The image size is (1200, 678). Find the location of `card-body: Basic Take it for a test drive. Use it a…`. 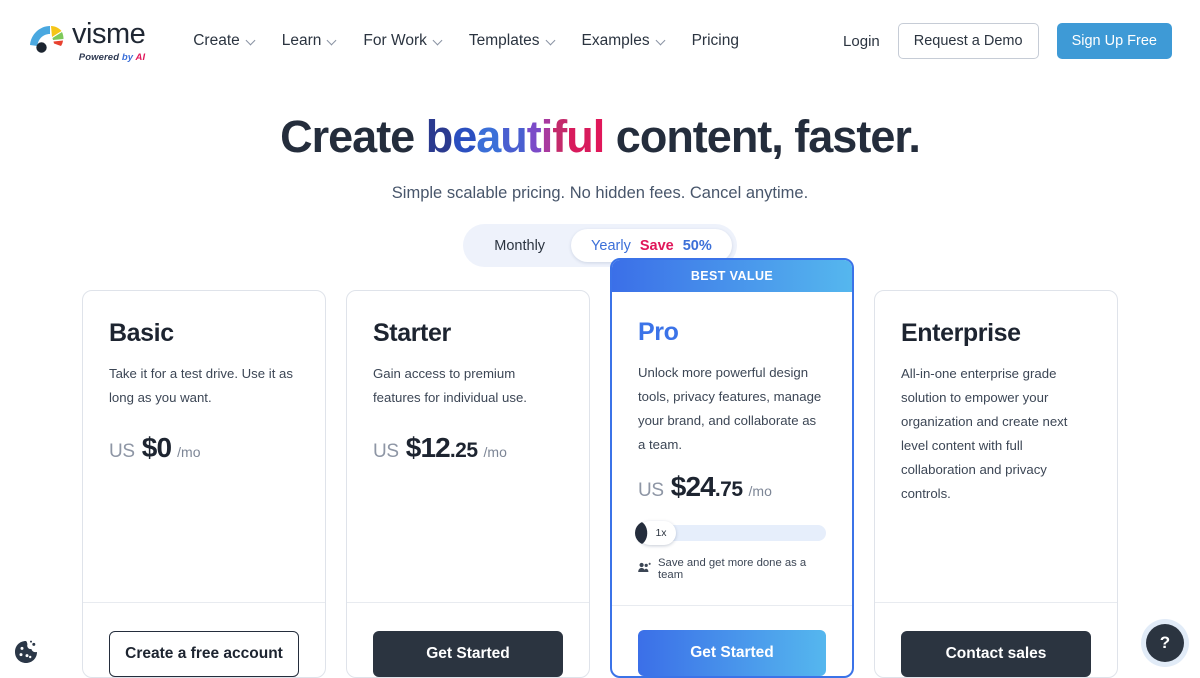

card-body: Basic Take it for a test drive. Use it a… is located at coordinates (204, 434).